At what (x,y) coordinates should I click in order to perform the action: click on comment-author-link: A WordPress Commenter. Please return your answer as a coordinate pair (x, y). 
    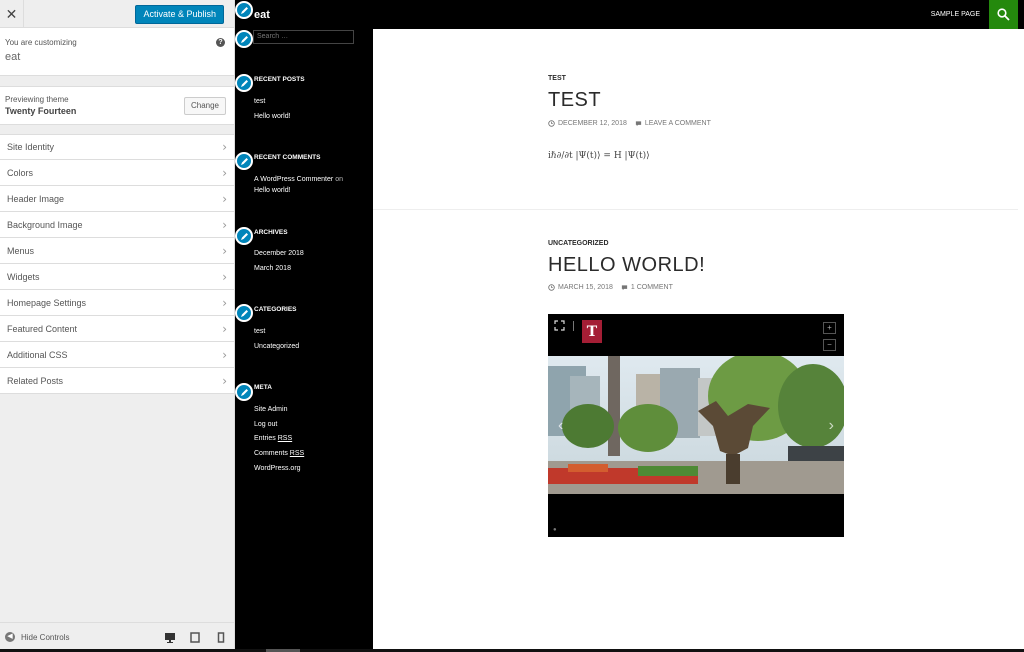
    Looking at the image, I should click on (293, 179).